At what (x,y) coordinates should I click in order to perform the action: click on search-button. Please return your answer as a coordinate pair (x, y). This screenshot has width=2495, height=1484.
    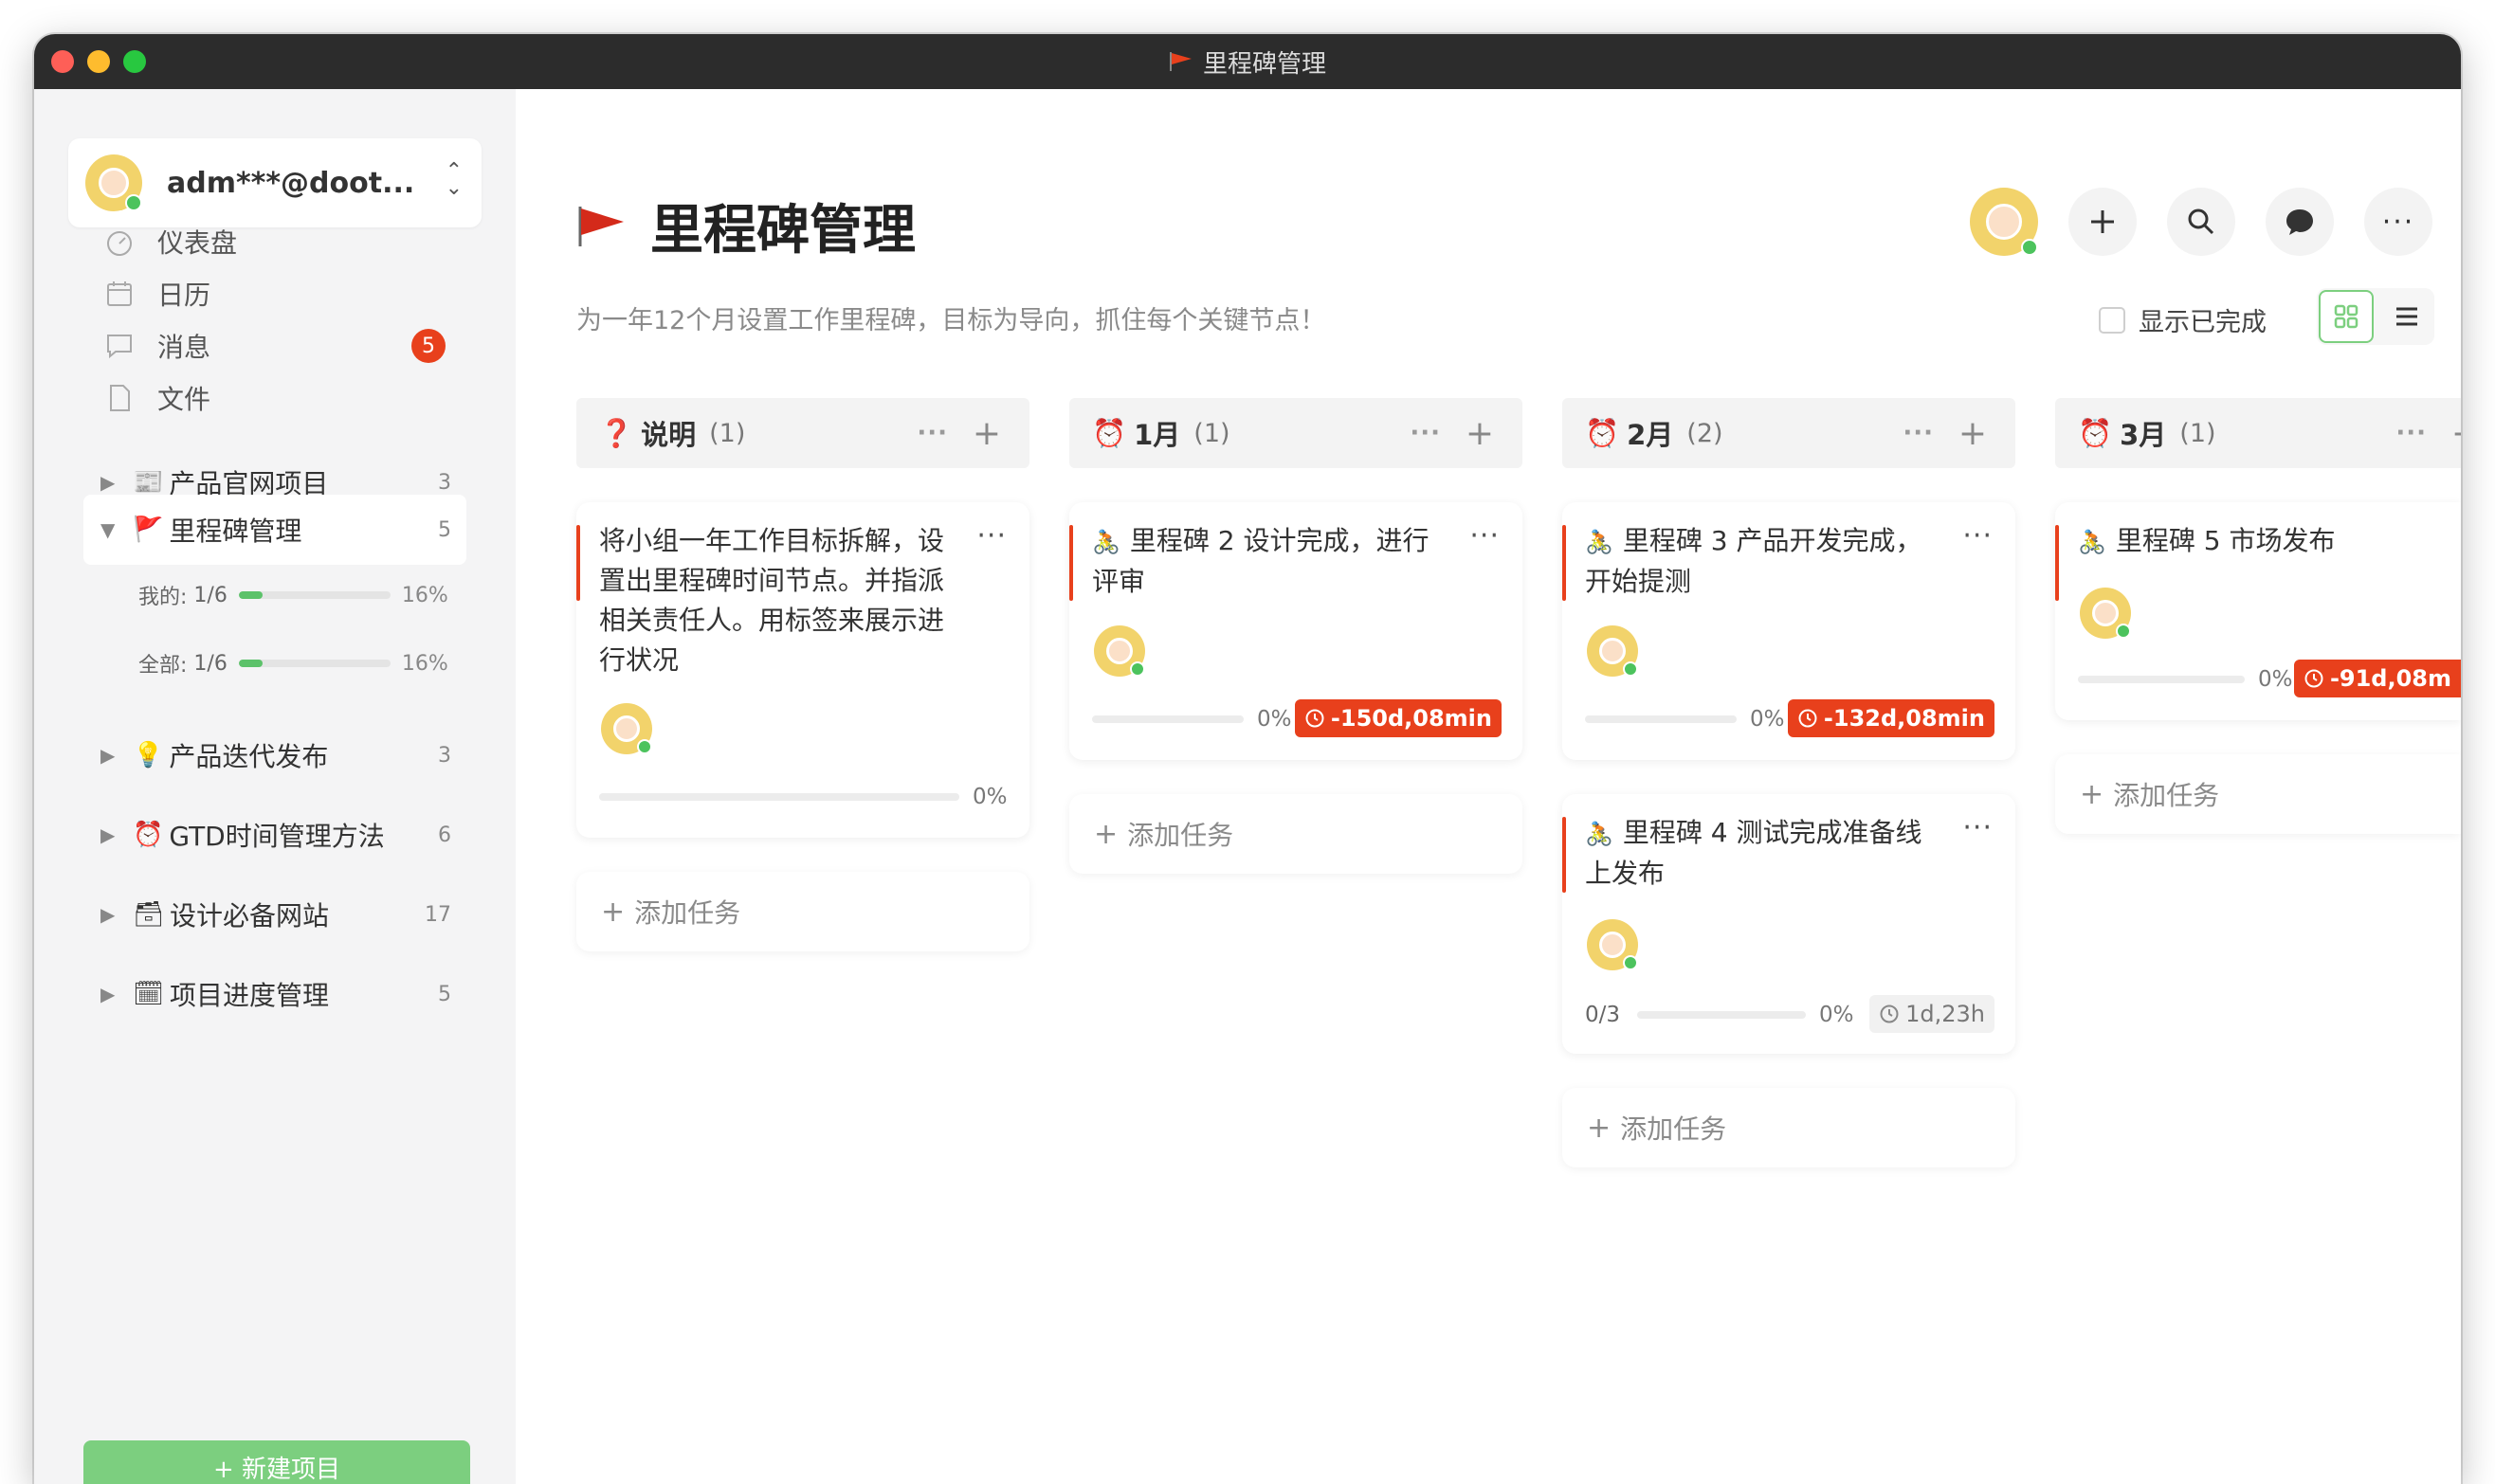
    Looking at the image, I should click on (2201, 222).